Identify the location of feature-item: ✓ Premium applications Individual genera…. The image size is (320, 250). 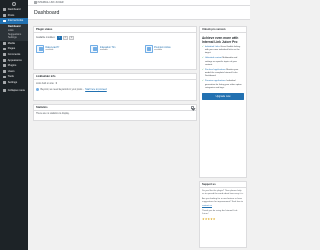
(223, 84).